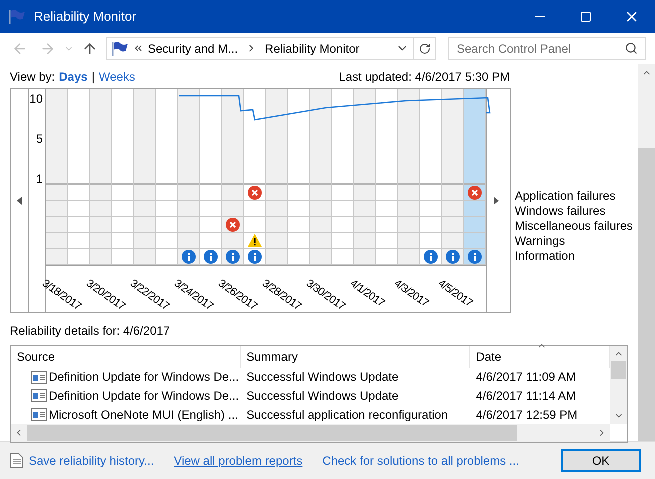 The width and height of the screenshot is (655, 479). Describe the element at coordinates (19, 200) in the screenshot. I see `scroll-left-icon` at that location.